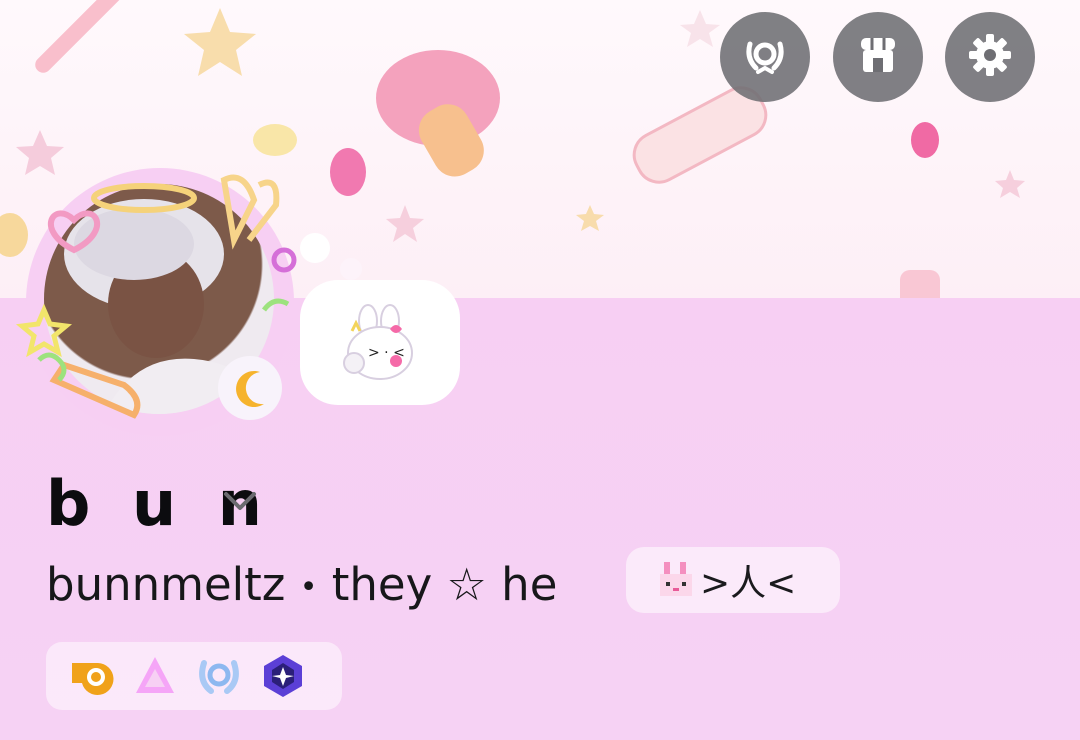 This screenshot has height=740, width=1080. Describe the element at coordinates (219, 676) in the screenshot. I see `laurel-badge-icon` at that location.